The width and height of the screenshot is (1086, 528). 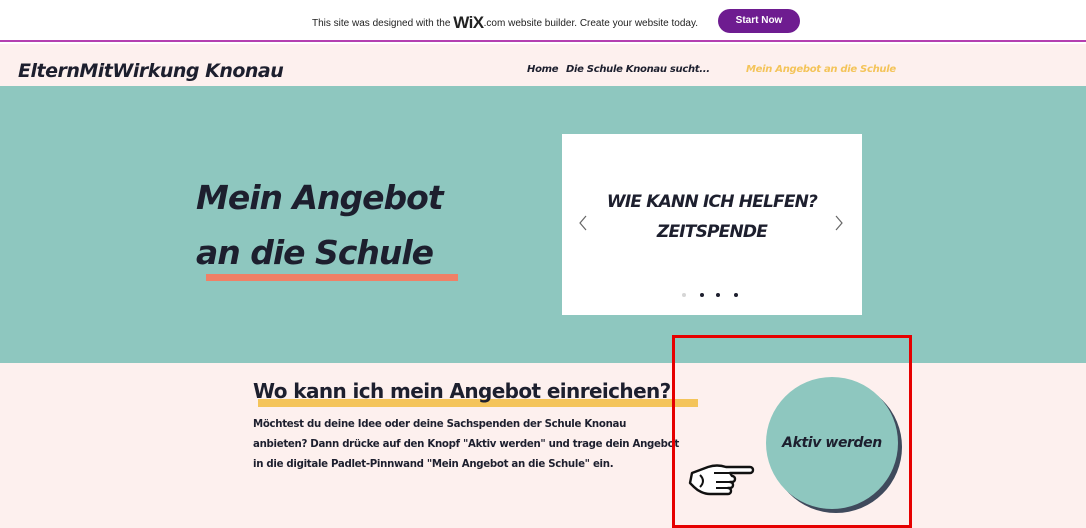 What do you see at coordinates (543, 69) in the screenshot?
I see `nav-item-home: Home` at bounding box center [543, 69].